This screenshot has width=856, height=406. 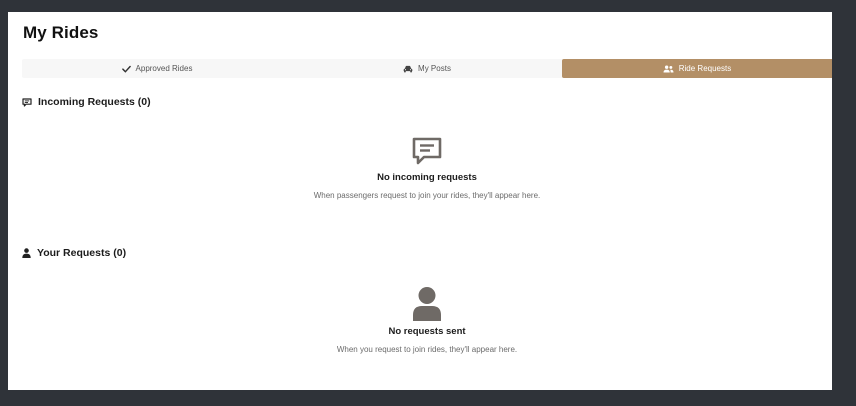 I want to click on tab-label: My Posts, so click(x=434, y=68).